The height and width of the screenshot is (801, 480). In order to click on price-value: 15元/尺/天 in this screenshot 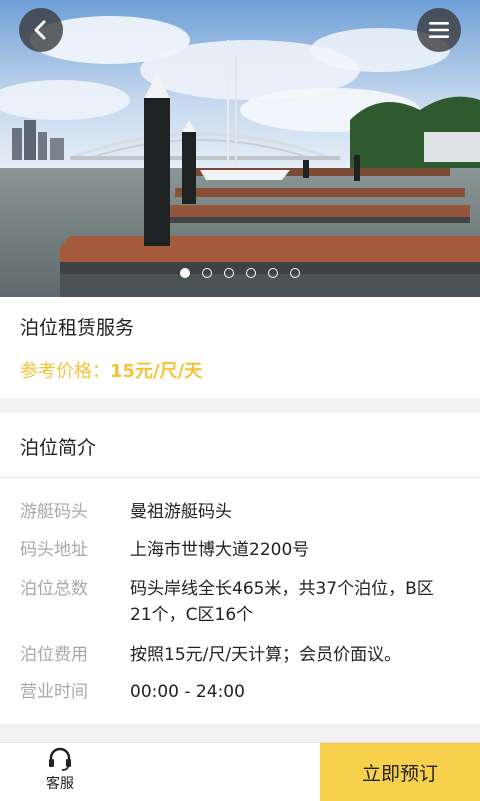, I will do `click(156, 371)`.